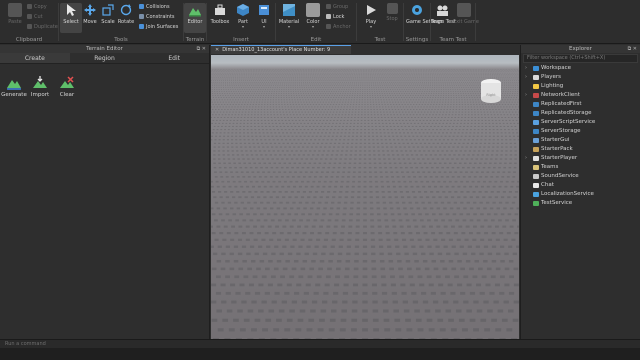 The width and height of the screenshot is (640, 360). I want to click on rotate-label: Rotate, so click(126, 22).